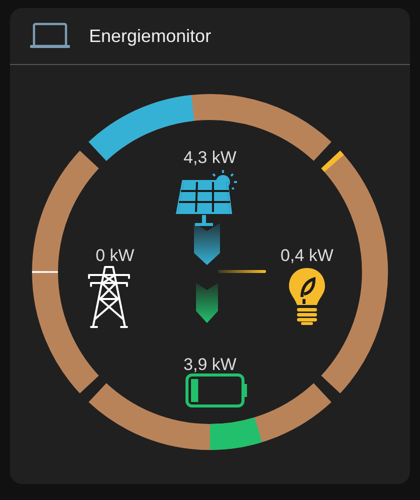  I want to click on power-pylon-icon, so click(109, 297).